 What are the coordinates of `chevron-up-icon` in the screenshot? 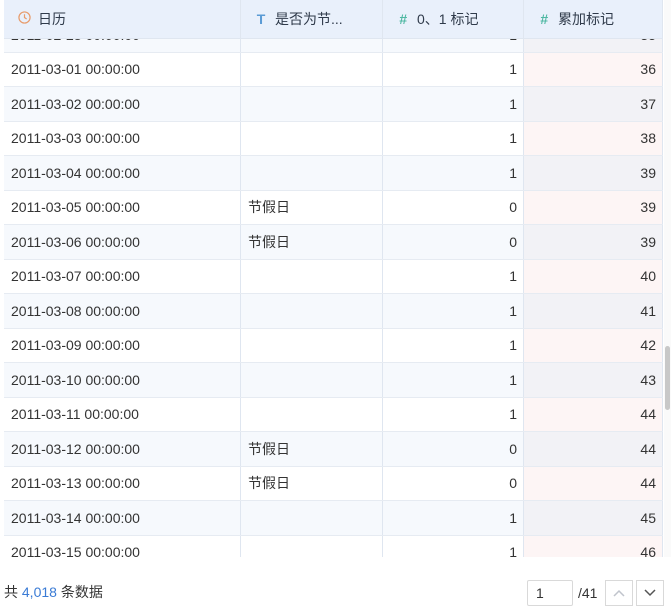 It's located at (619, 593).